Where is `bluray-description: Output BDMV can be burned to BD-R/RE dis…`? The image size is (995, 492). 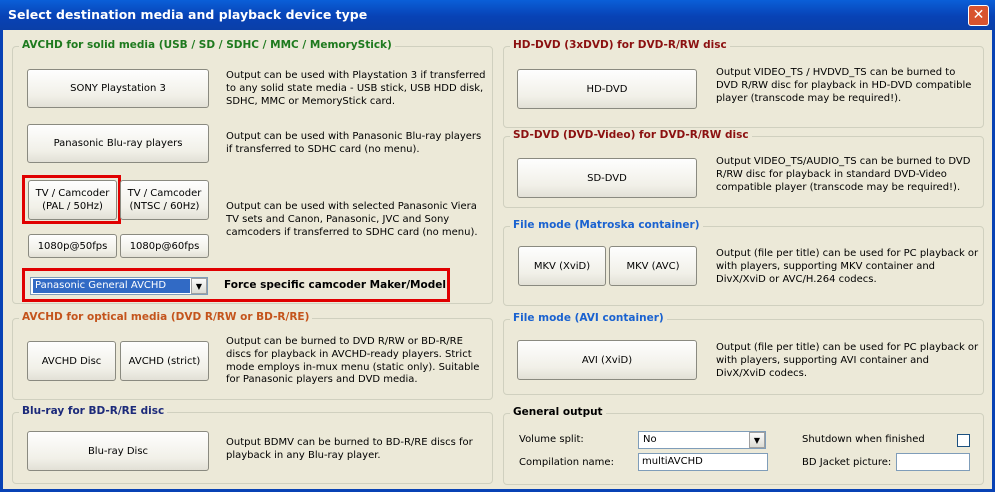 bluray-description: Output BDMV can be burned to BD-R/RE dis… is located at coordinates (349, 449).